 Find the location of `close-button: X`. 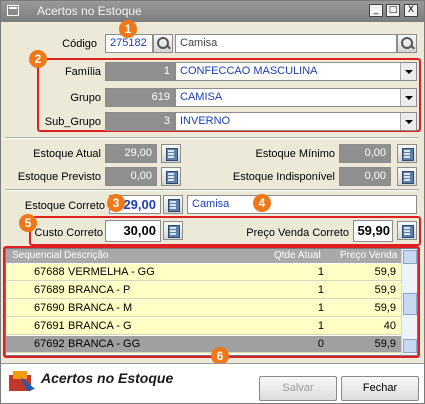

close-button: X is located at coordinates (411, 10).